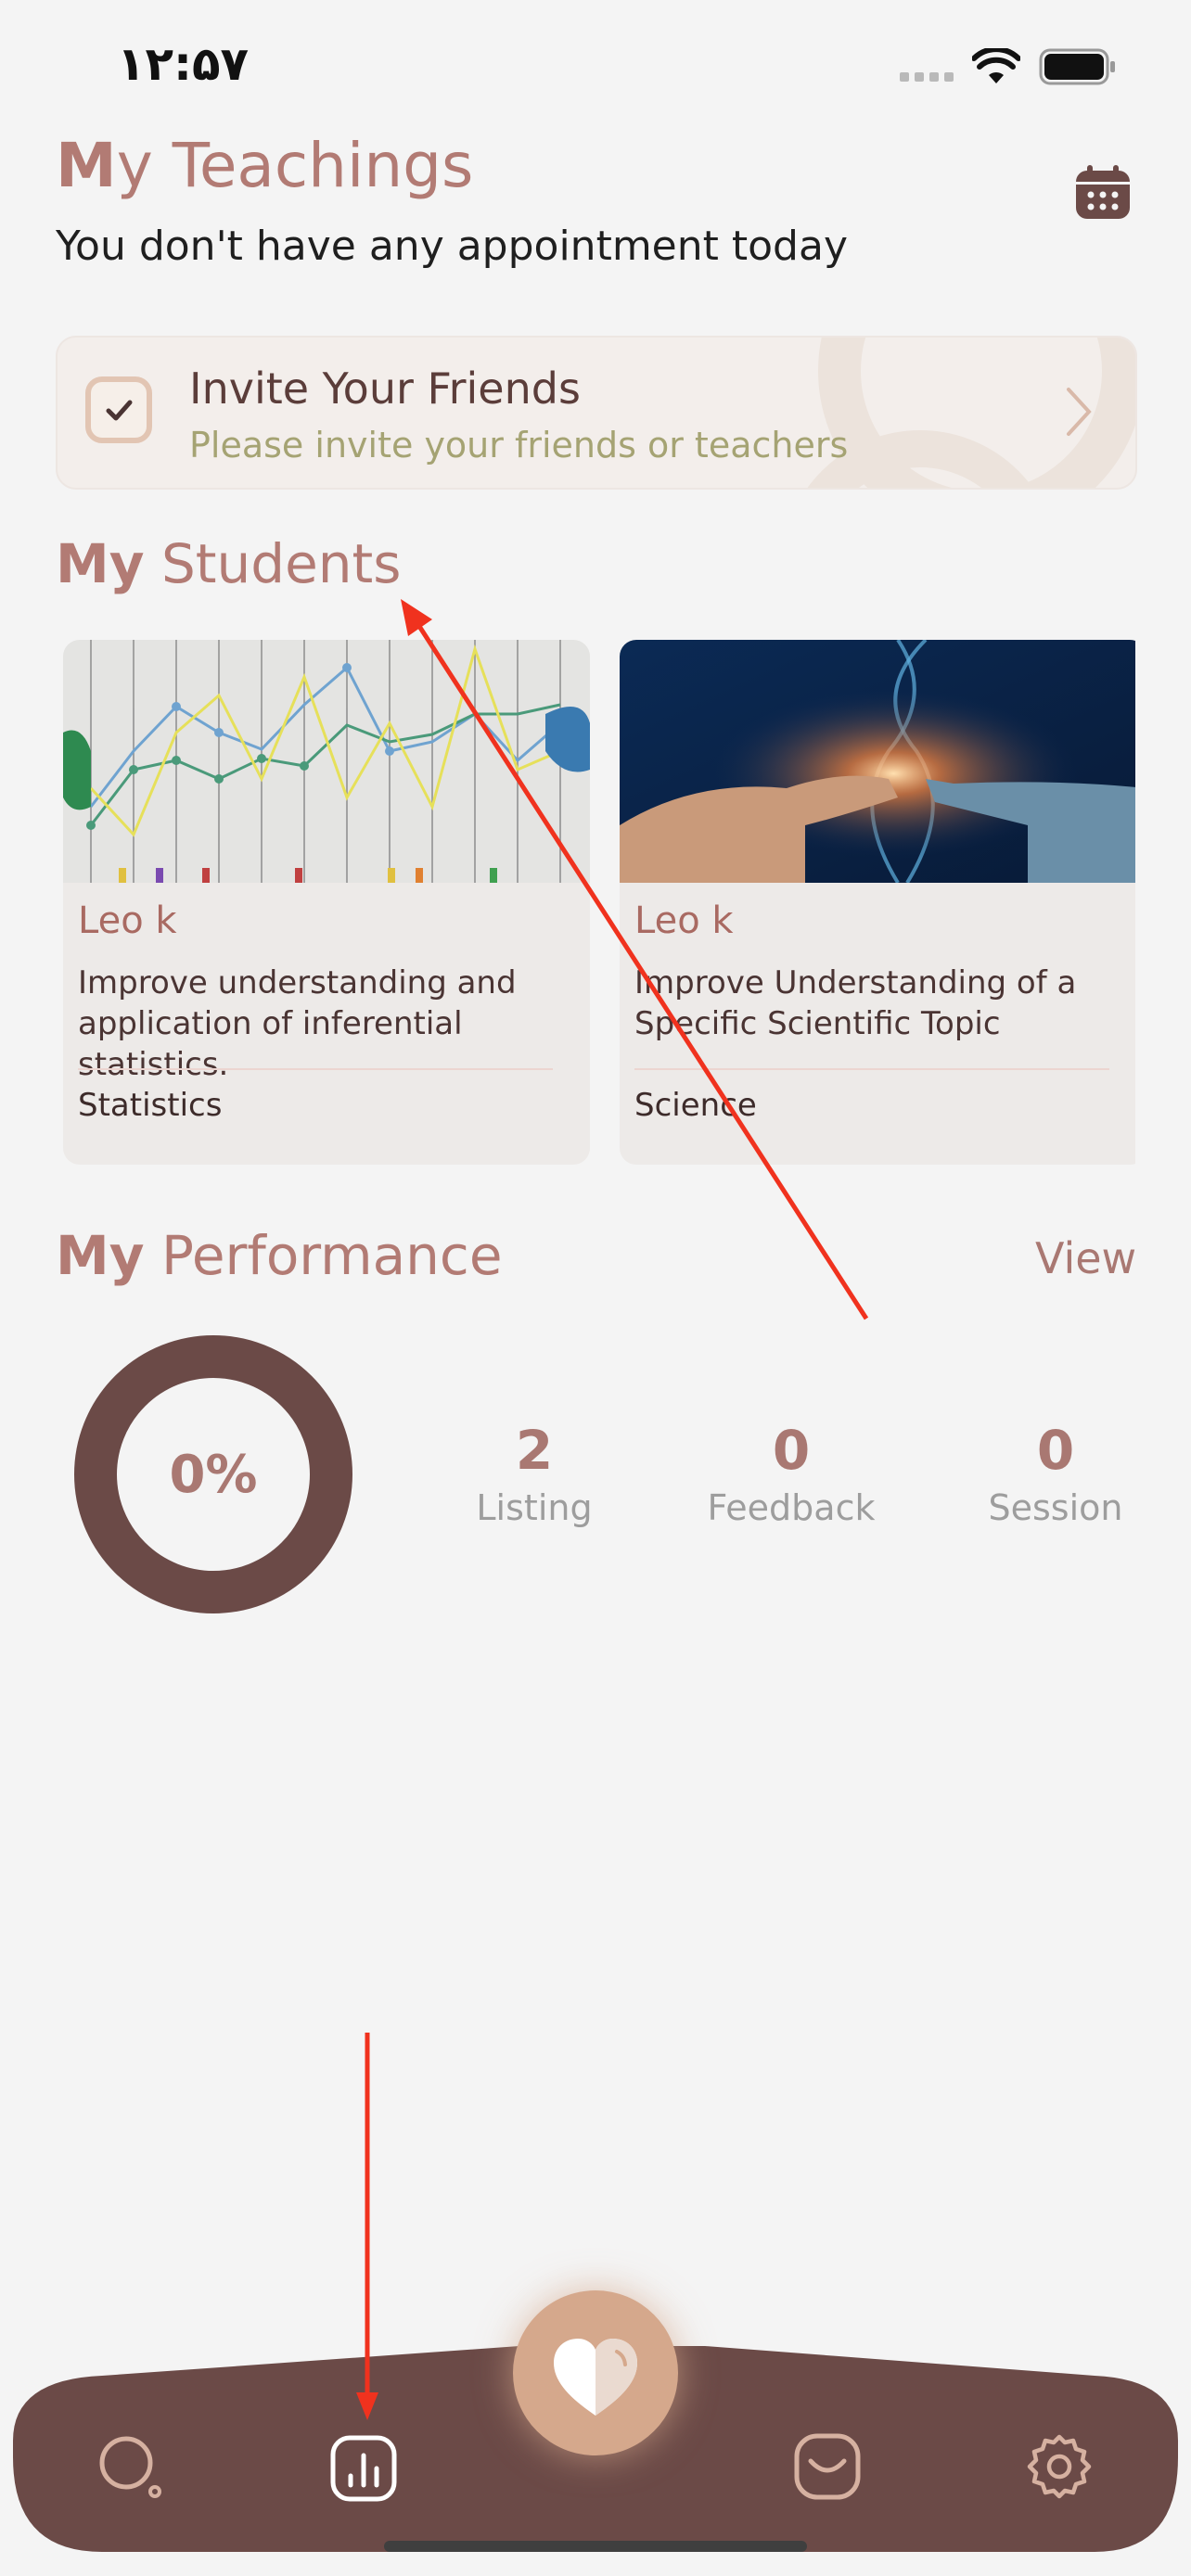 The image size is (1191, 2576). Describe the element at coordinates (229, 563) in the screenshot. I see `students-section-title: My Students` at that location.